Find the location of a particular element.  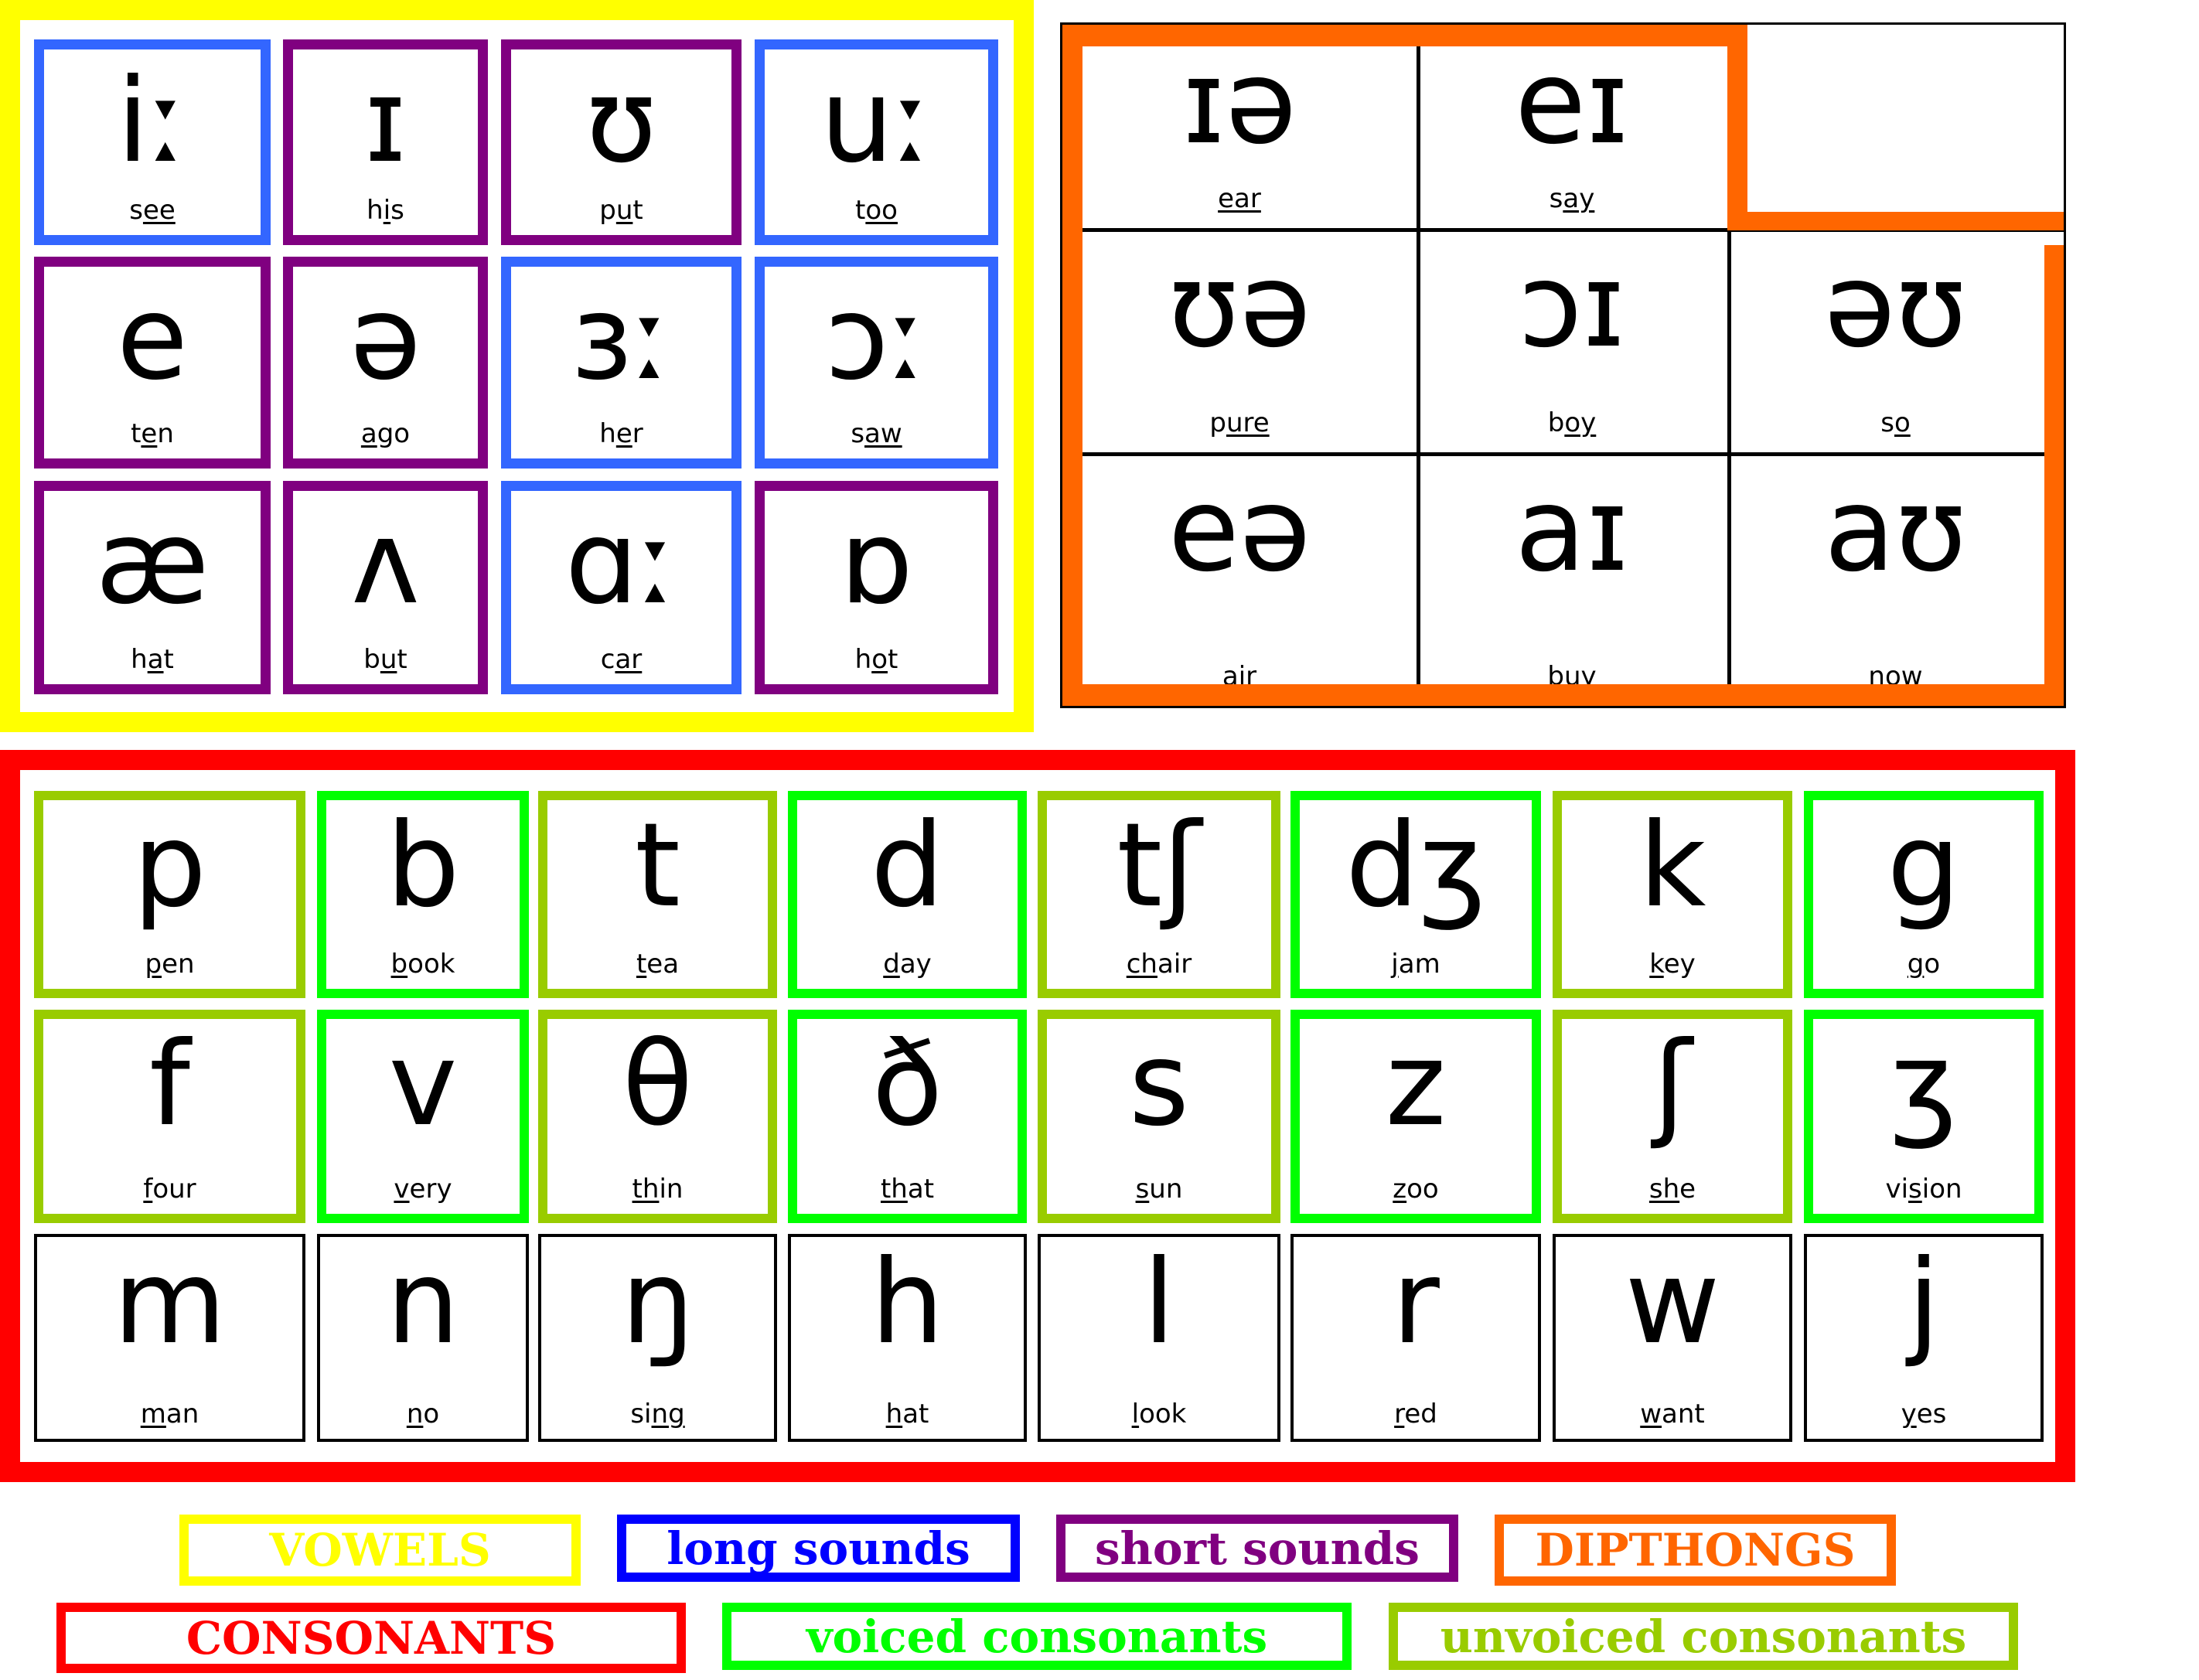

consonant-tile-voiced: d day is located at coordinates (908, 894).